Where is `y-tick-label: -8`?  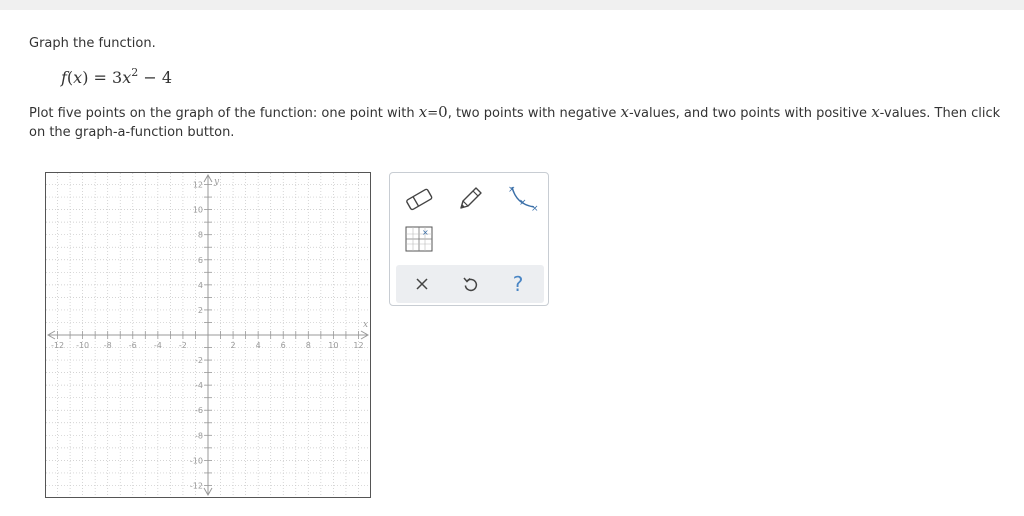 y-tick-label: -8 is located at coordinates (199, 435).